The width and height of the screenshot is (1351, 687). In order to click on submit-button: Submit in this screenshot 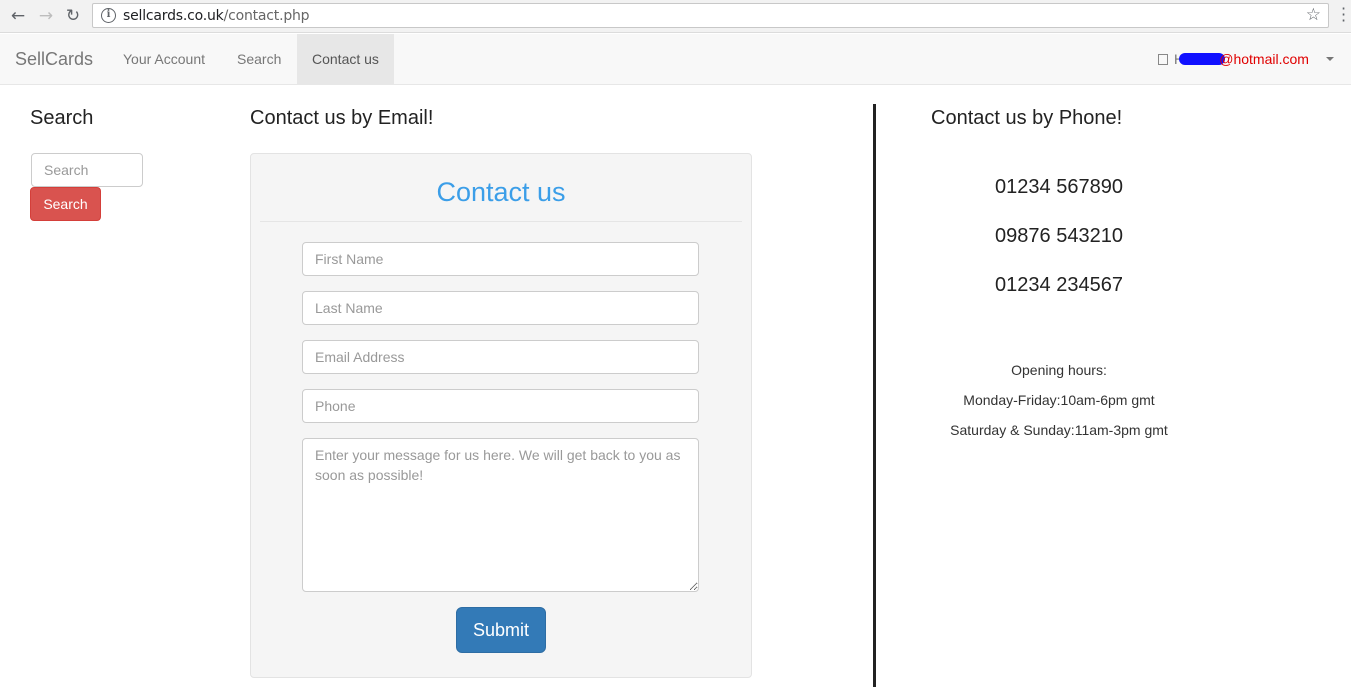, I will do `click(501, 630)`.